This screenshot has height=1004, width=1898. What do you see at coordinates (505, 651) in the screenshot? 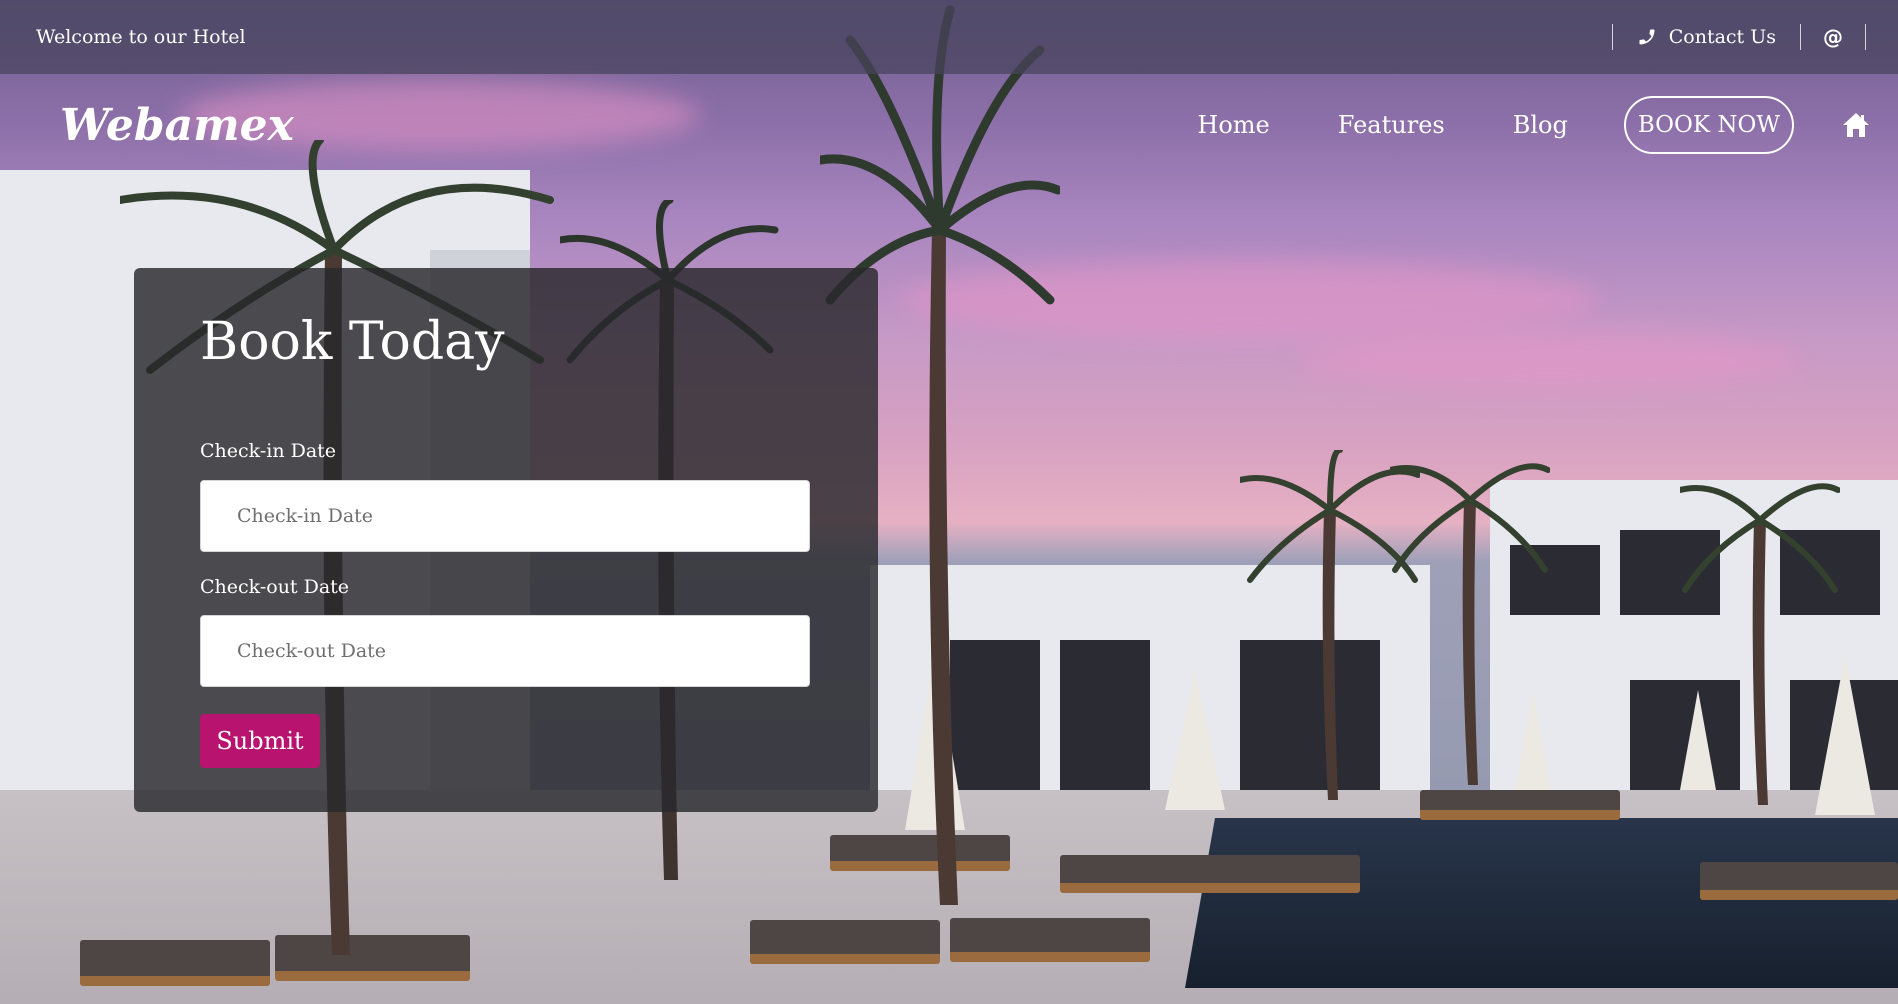
I see `checkout-date-input` at bounding box center [505, 651].